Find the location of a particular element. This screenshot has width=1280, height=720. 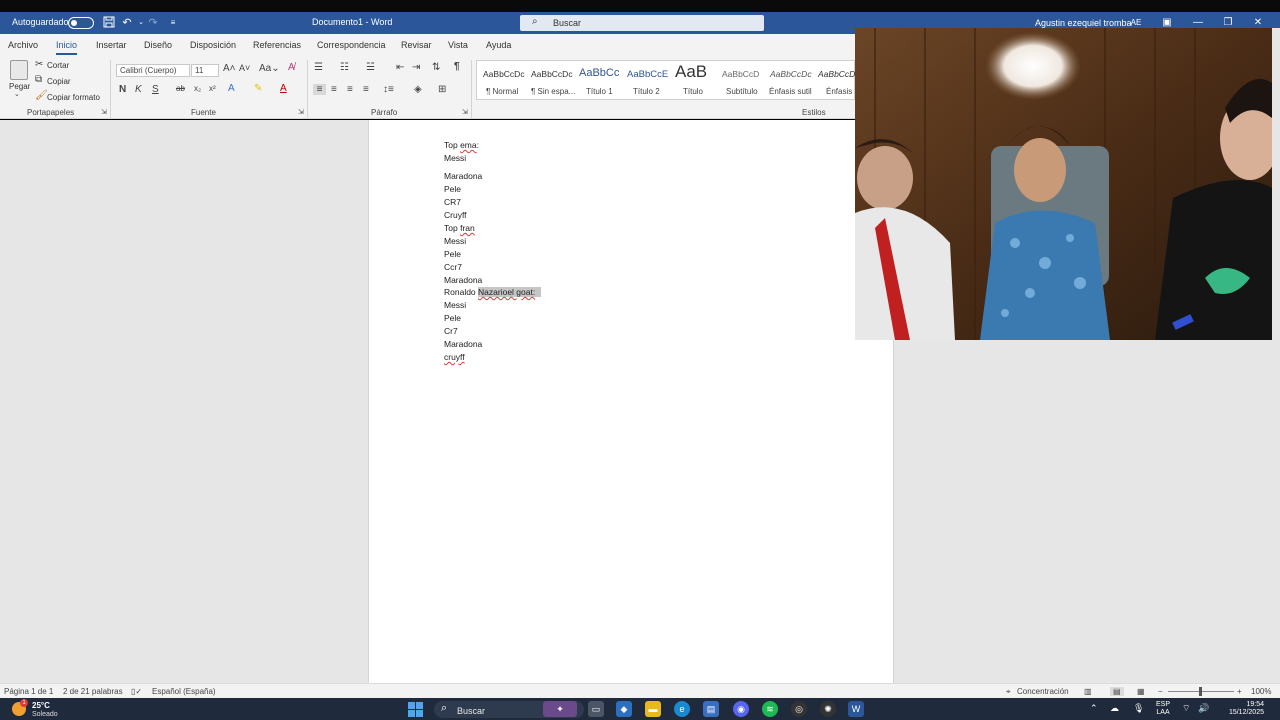

proofing-icon: ▯✓ is located at coordinates (136, 691).